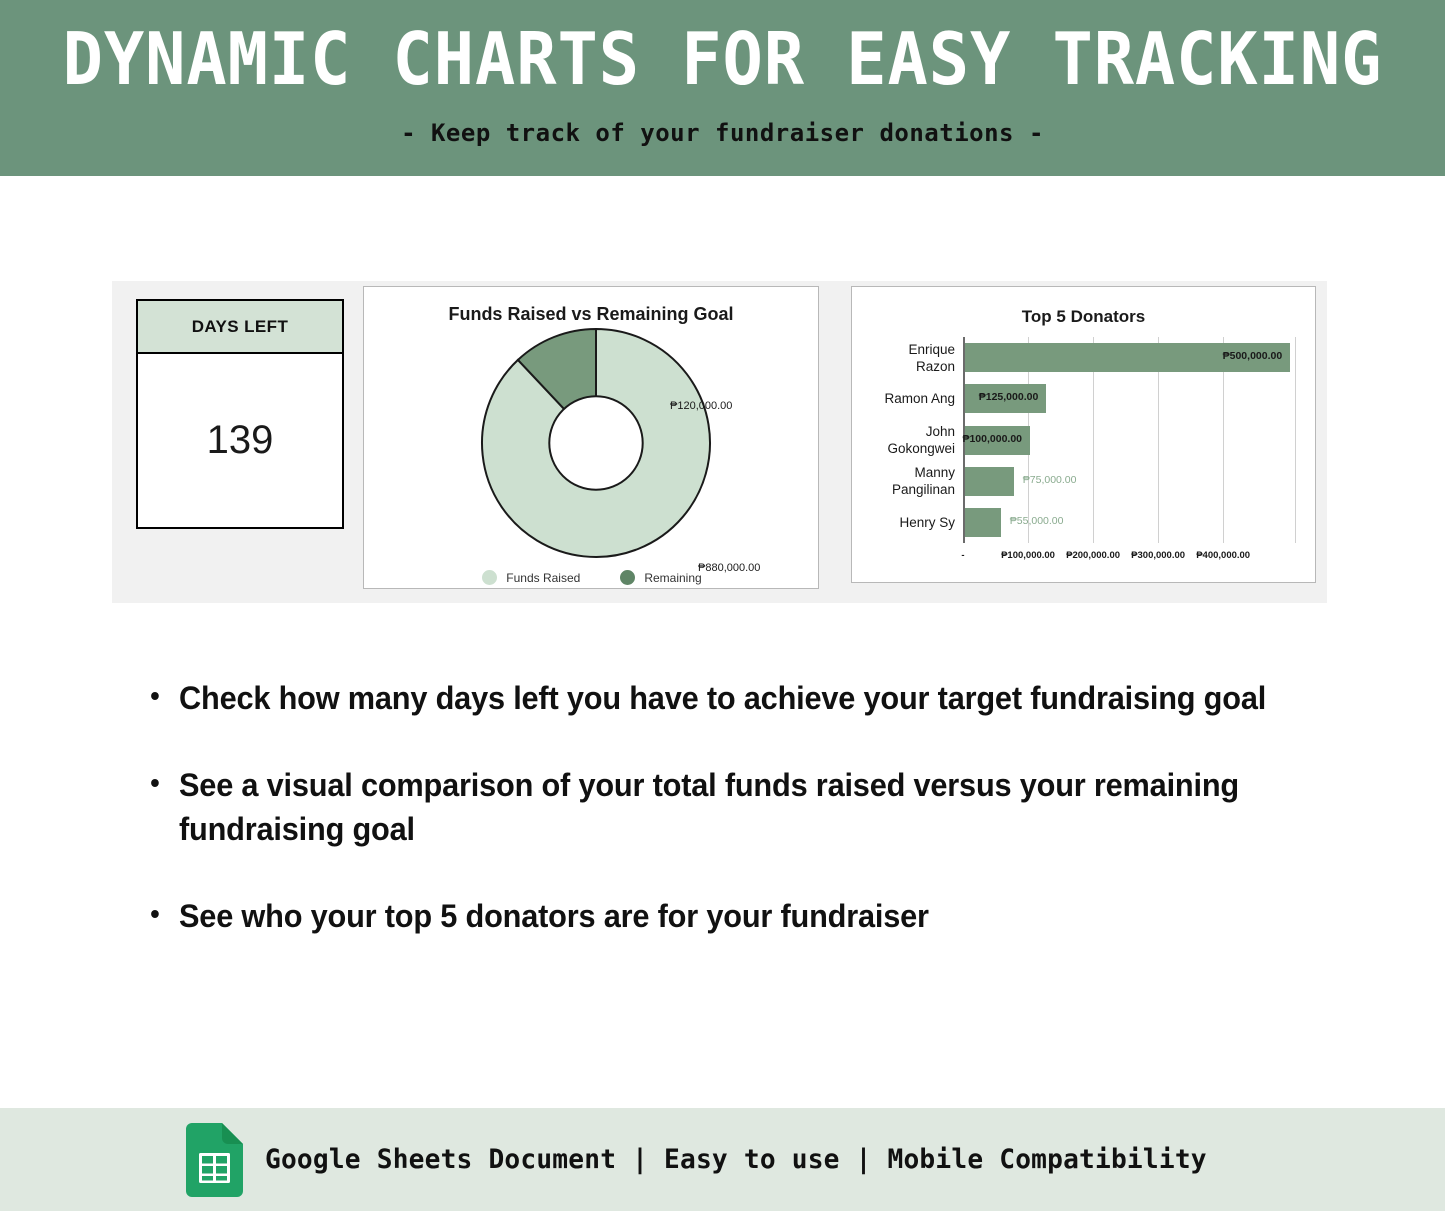 This screenshot has height=1211, width=1445. What do you see at coordinates (963, 555) in the screenshot?
I see `x-axis-tick-label: -` at bounding box center [963, 555].